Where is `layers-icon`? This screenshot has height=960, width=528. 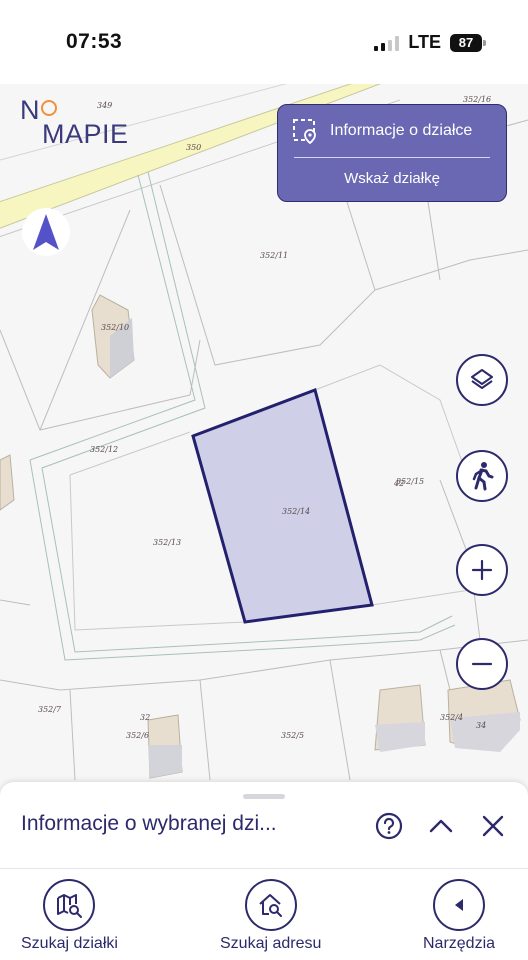
layers-icon is located at coordinates (482, 379).